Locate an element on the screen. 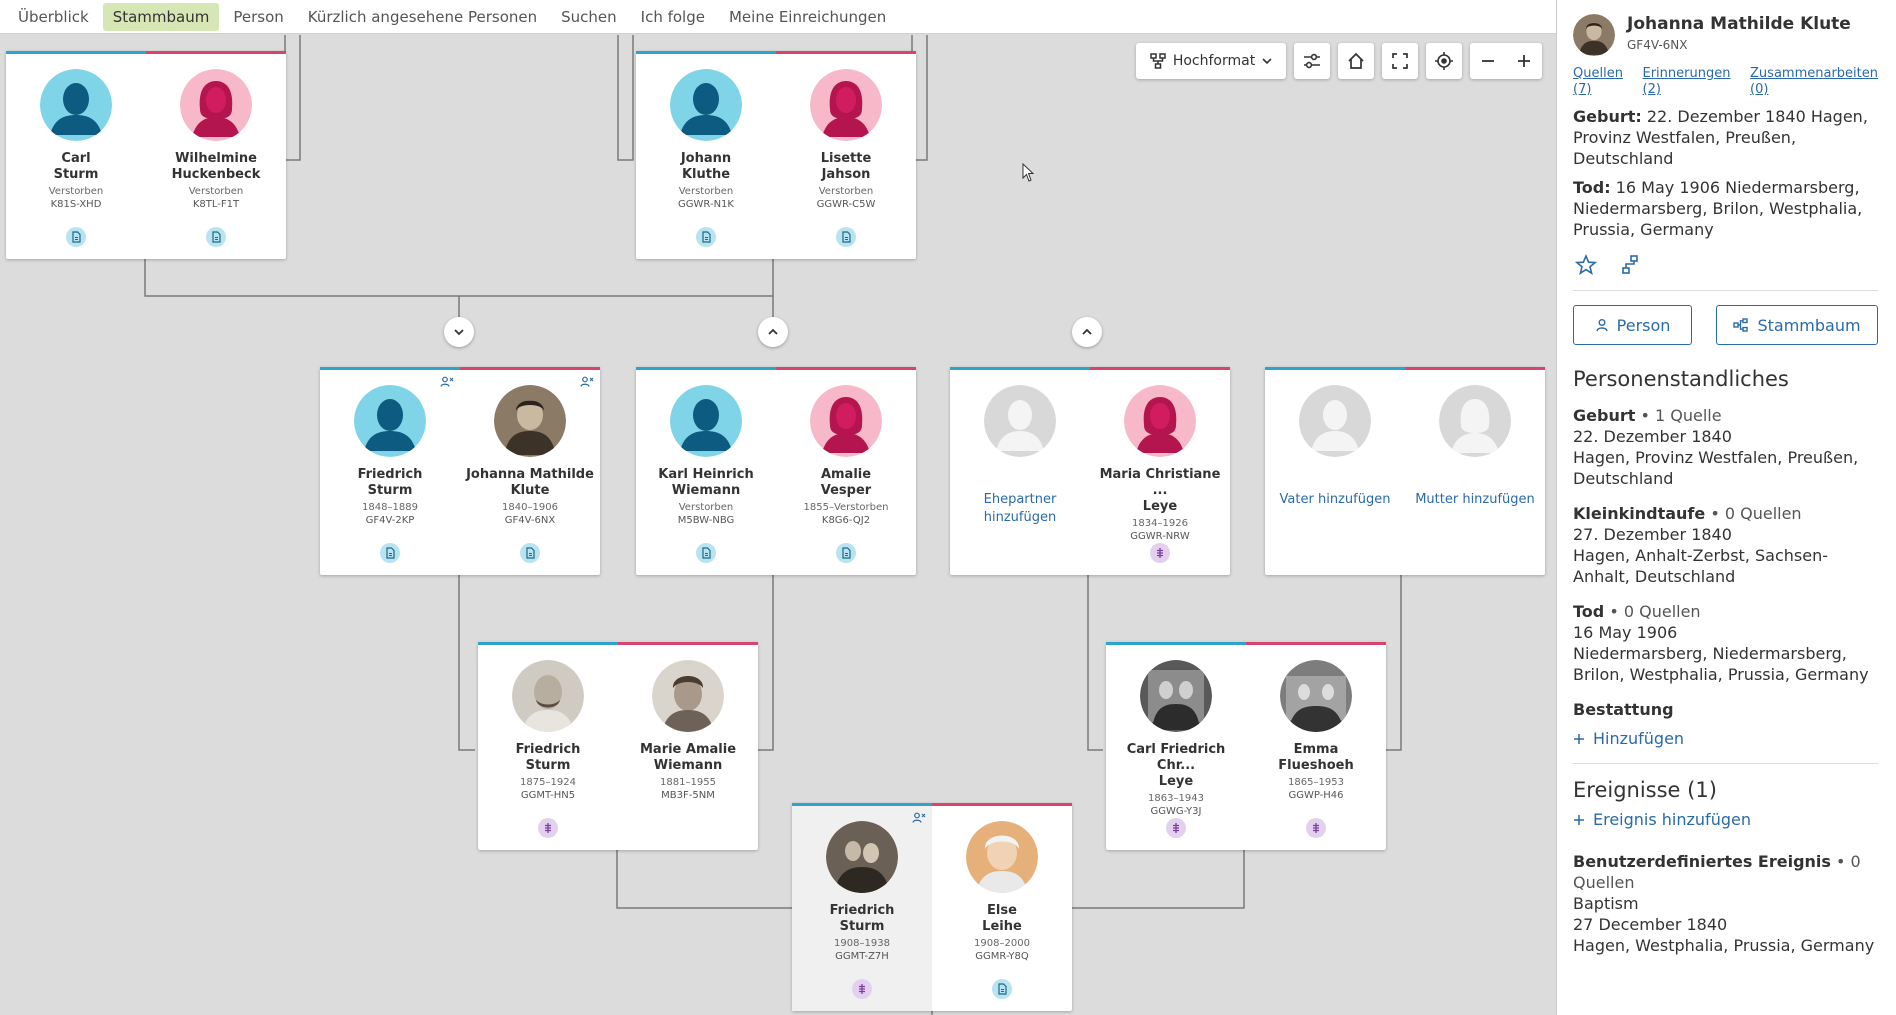  nav-recent: Kürzlich angesehene Personen is located at coordinates (422, 17).